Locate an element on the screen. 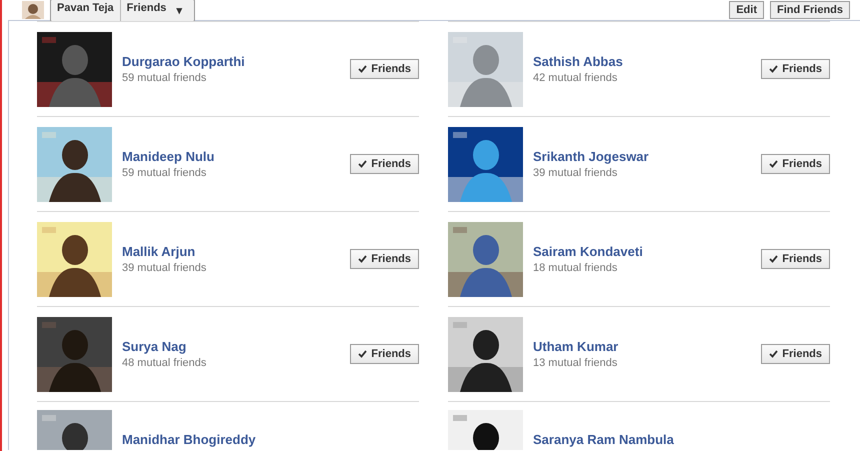  friend-name: Manideep Nulu is located at coordinates (231, 156).